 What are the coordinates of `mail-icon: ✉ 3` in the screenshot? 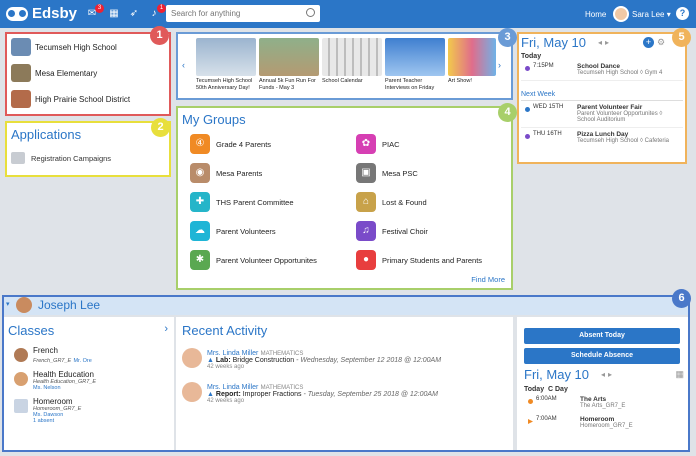 It's located at (95, 11).